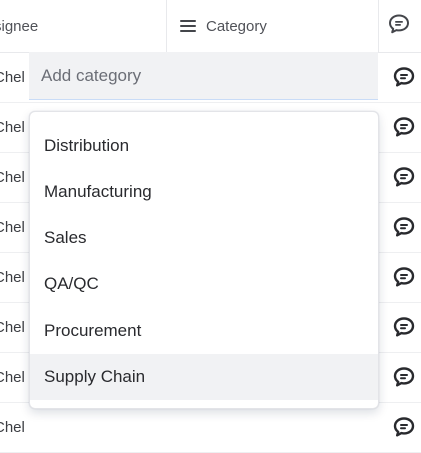 The image size is (421, 453). What do you see at coordinates (83, 26) in the screenshot?
I see `column-header-assignee: signee` at bounding box center [83, 26].